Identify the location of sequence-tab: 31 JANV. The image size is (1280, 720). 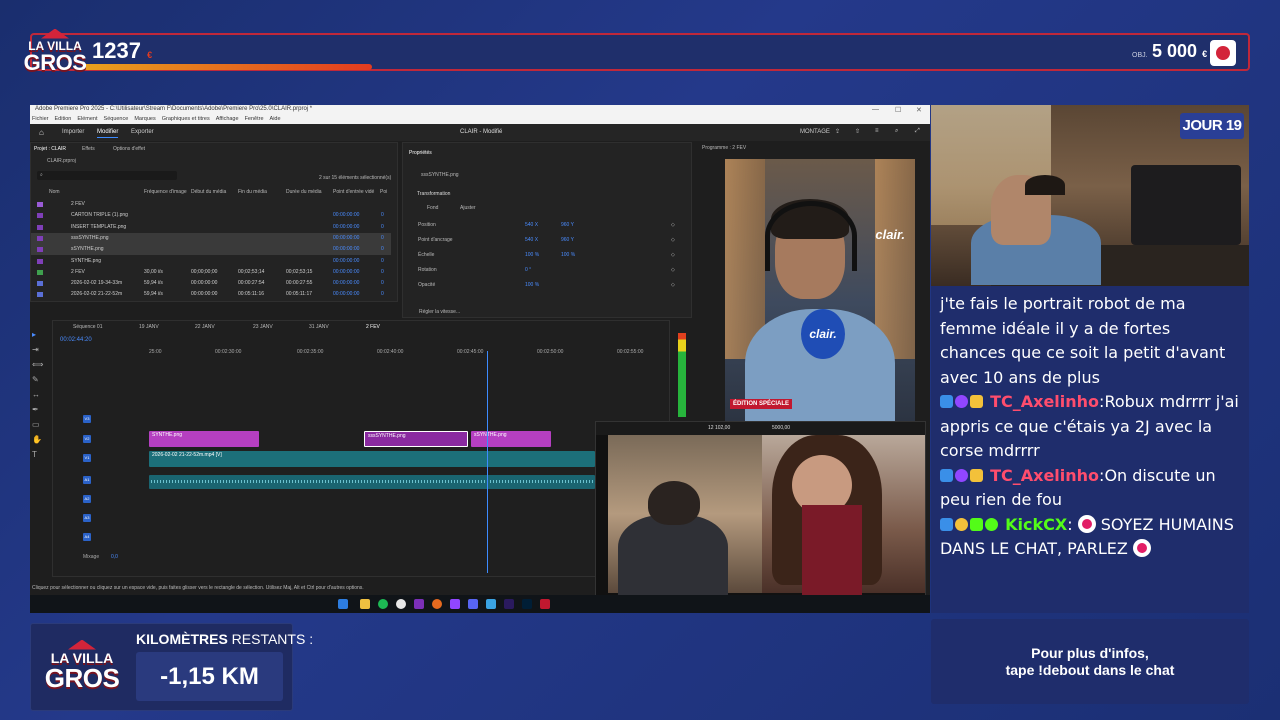
(319, 327).